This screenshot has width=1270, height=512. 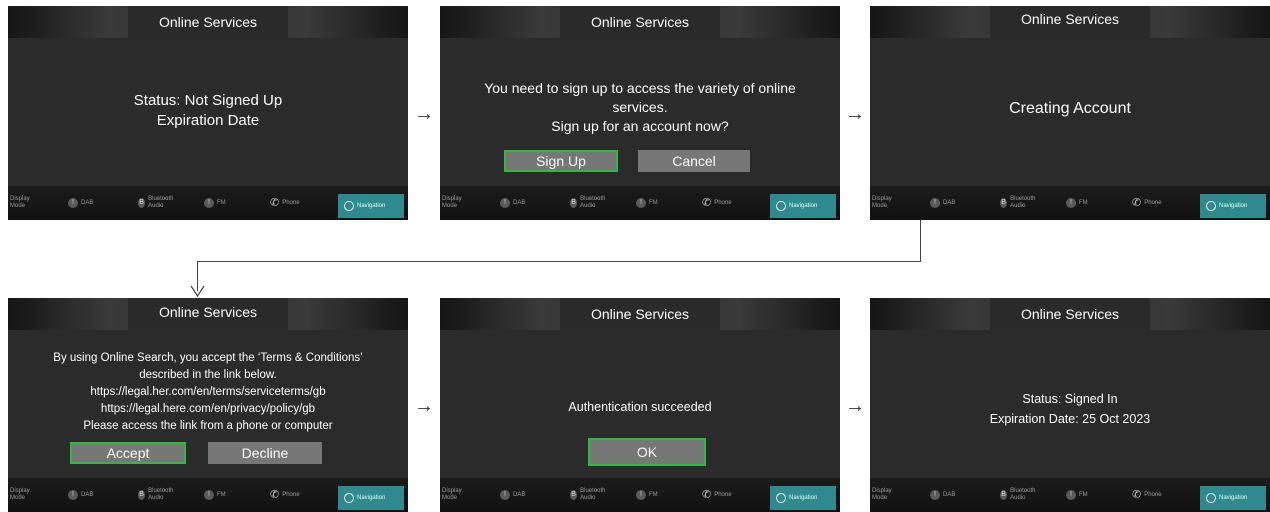 I want to click on expiration-date-text: Expiration Date: 25 Oct 2023, so click(x=1070, y=419).